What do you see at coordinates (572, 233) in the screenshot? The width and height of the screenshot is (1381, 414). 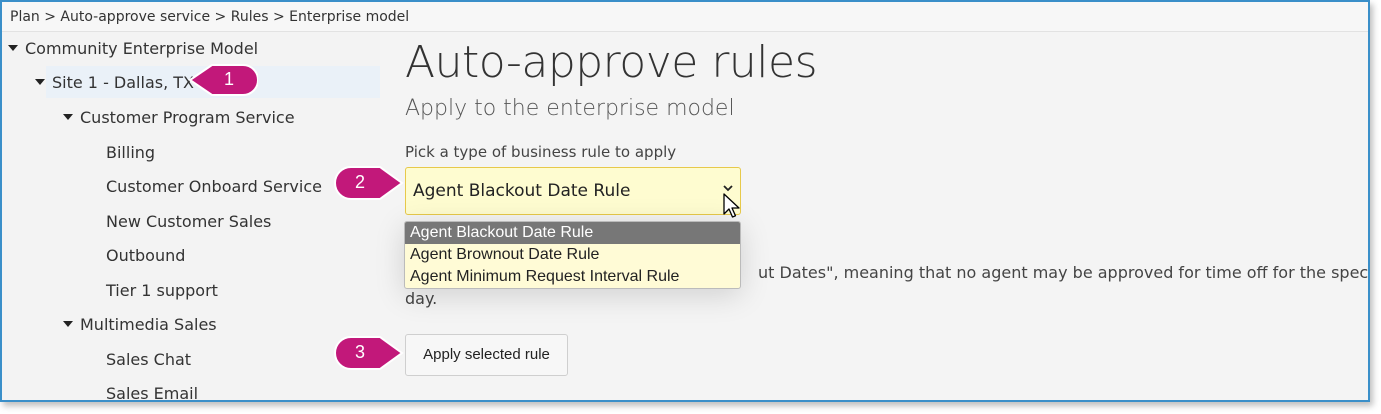 I see `option-blackout: Agent Blackout Date Rule` at bounding box center [572, 233].